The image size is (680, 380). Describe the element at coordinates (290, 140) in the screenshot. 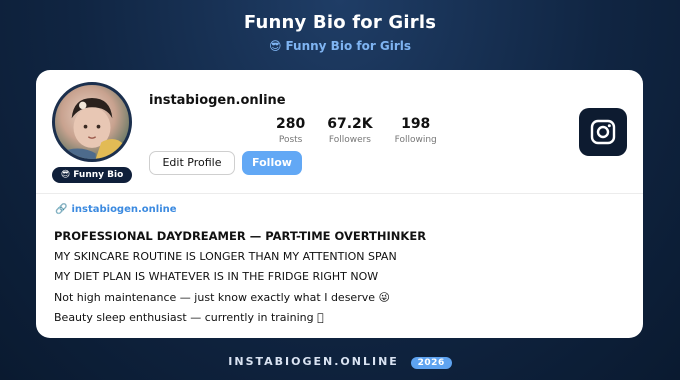

I see `stat-label: Posts` at that location.